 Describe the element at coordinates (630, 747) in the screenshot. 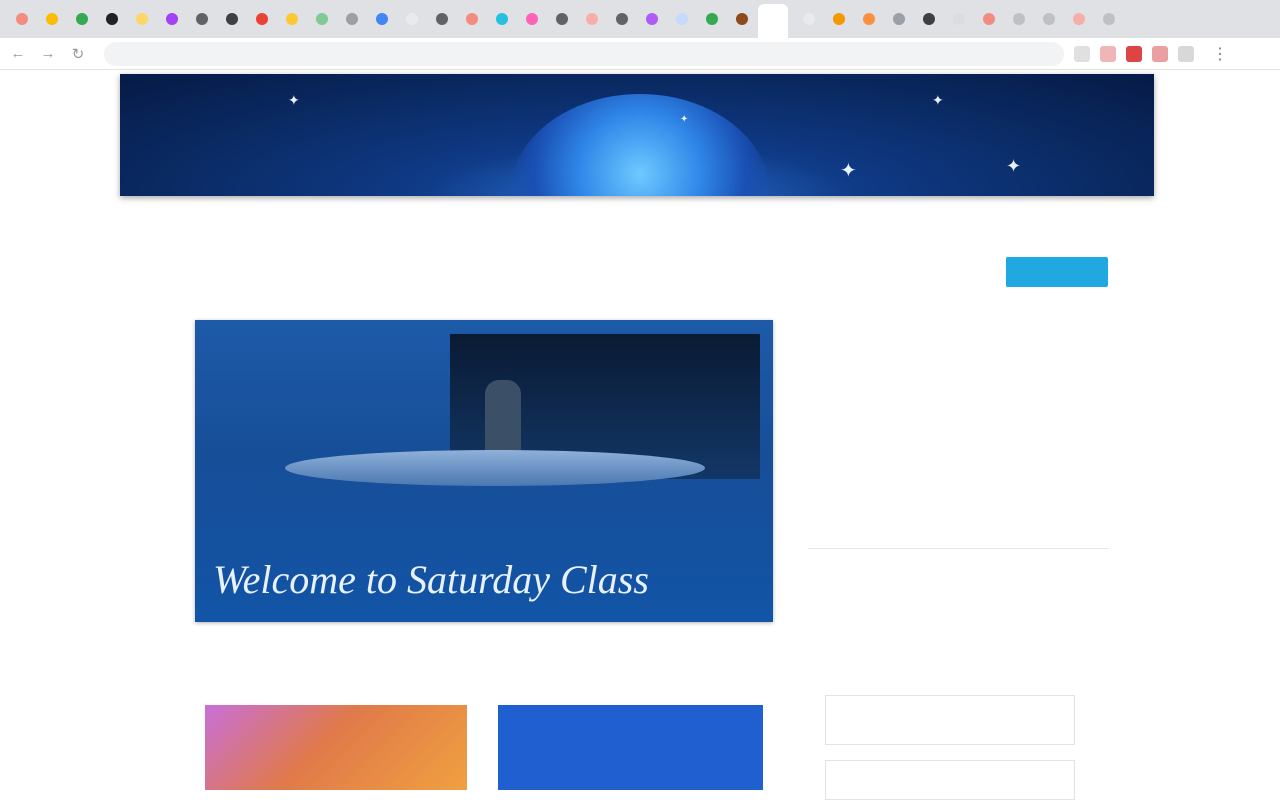

I see `article-card-promo` at that location.